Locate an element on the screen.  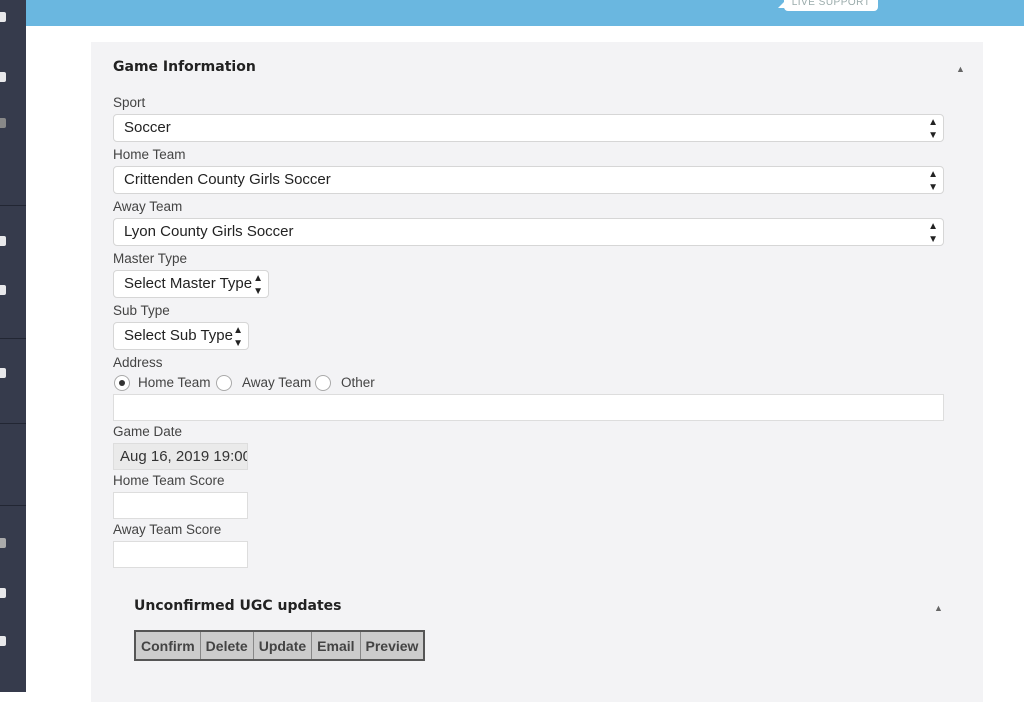
radio-away-team is located at coordinates (224, 383).